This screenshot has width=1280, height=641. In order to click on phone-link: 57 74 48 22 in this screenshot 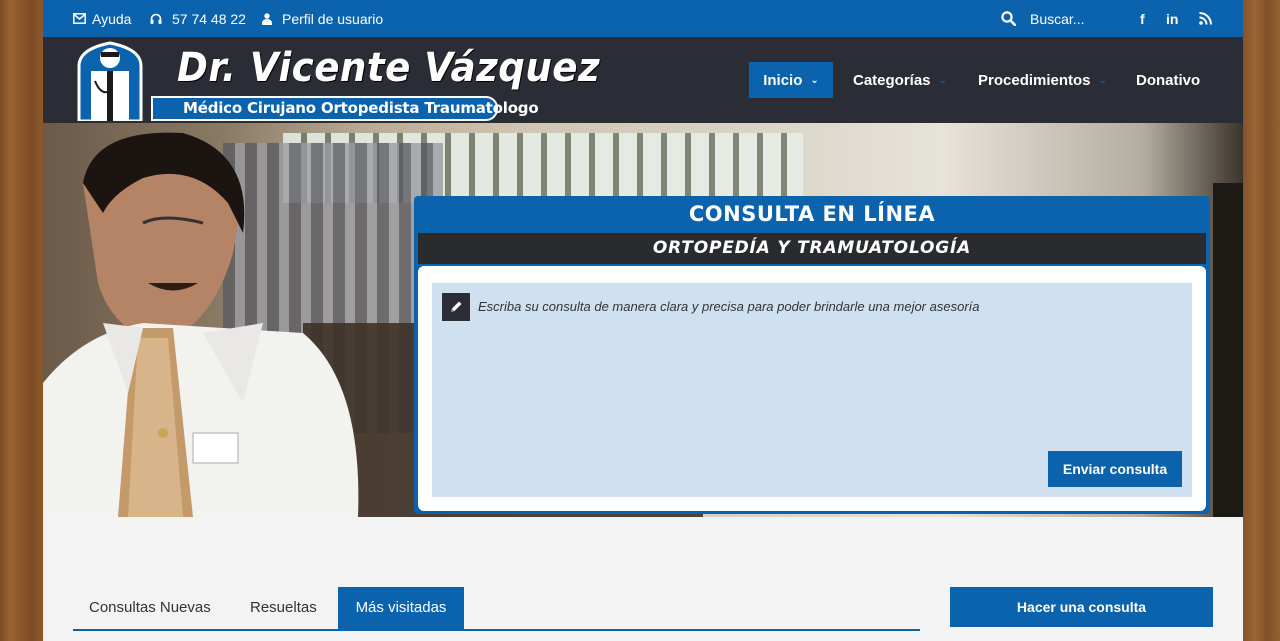, I will do `click(198, 18)`.